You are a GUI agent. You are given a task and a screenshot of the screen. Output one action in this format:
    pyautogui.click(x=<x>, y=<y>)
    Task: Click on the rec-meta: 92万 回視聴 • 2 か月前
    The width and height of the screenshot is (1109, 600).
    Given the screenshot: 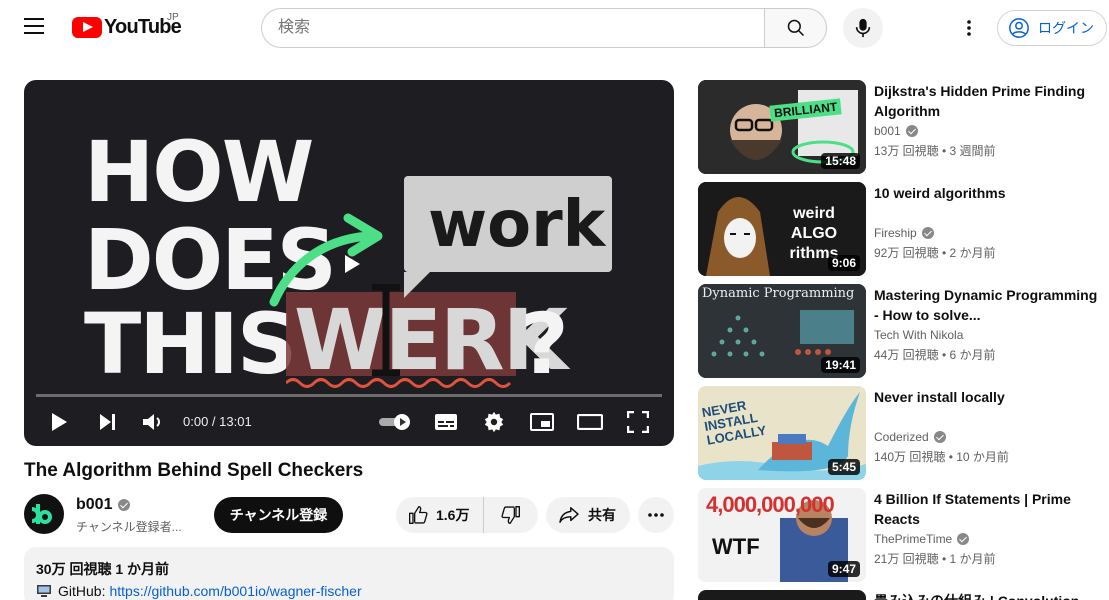 What is the action you would take?
    pyautogui.click(x=935, y=253)
    